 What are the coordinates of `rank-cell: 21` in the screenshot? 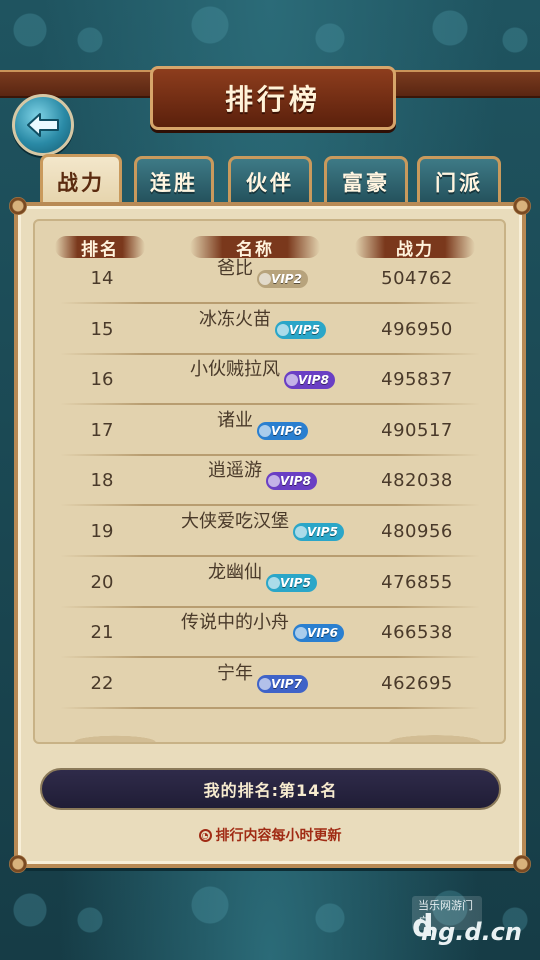 It's located at (102, 633).